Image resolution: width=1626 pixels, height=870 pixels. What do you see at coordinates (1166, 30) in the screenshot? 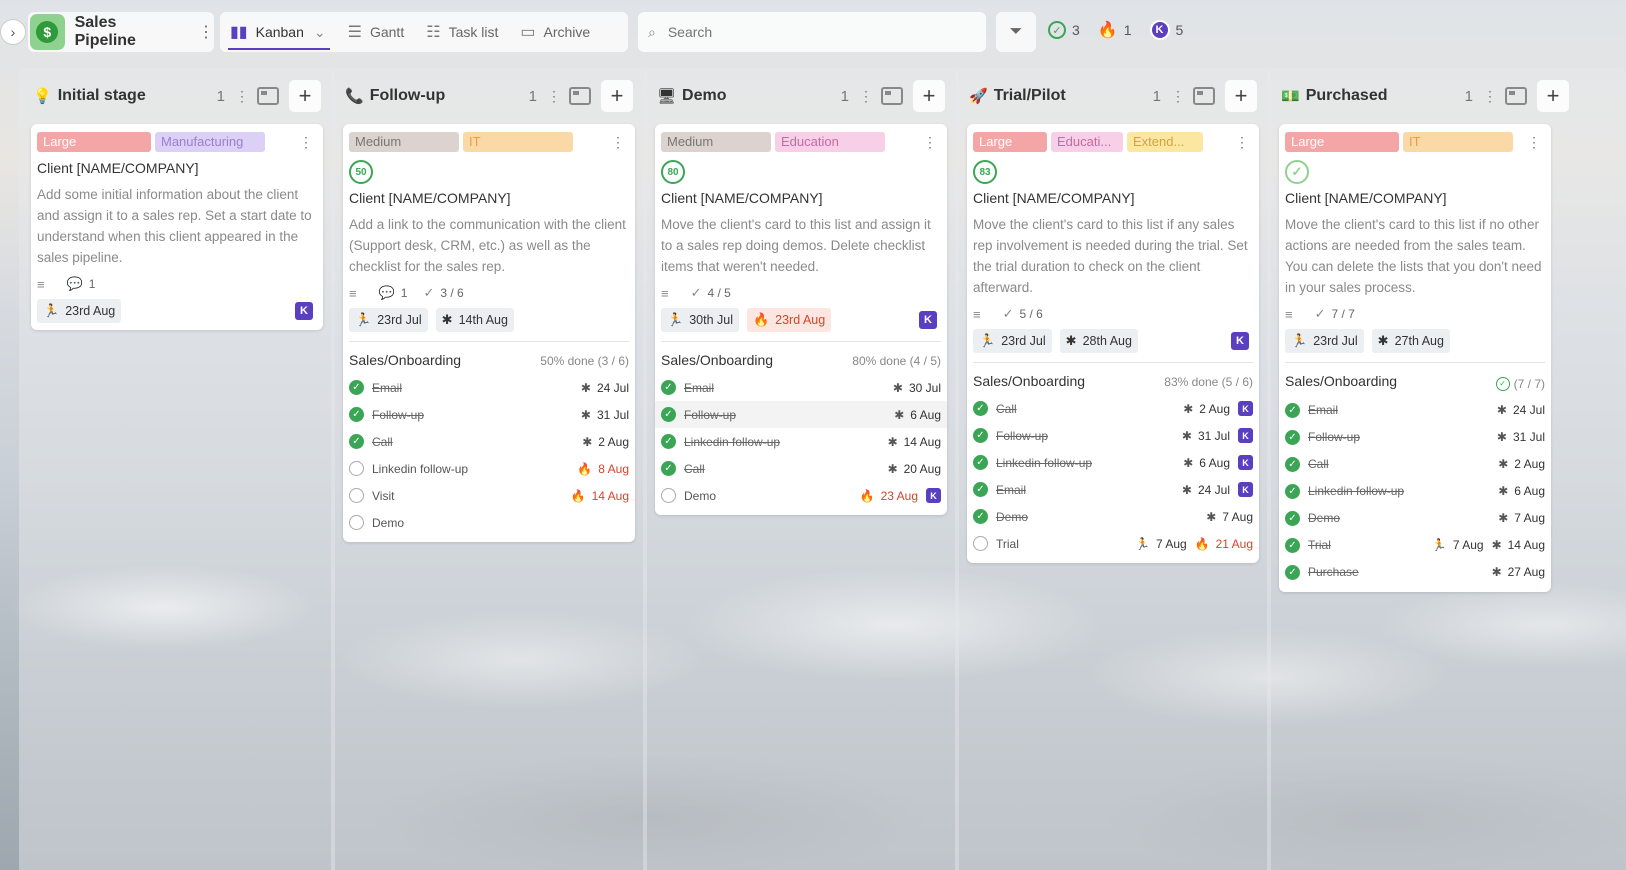
I see `user-stat: K 5` at bounding box center [1166, 30].